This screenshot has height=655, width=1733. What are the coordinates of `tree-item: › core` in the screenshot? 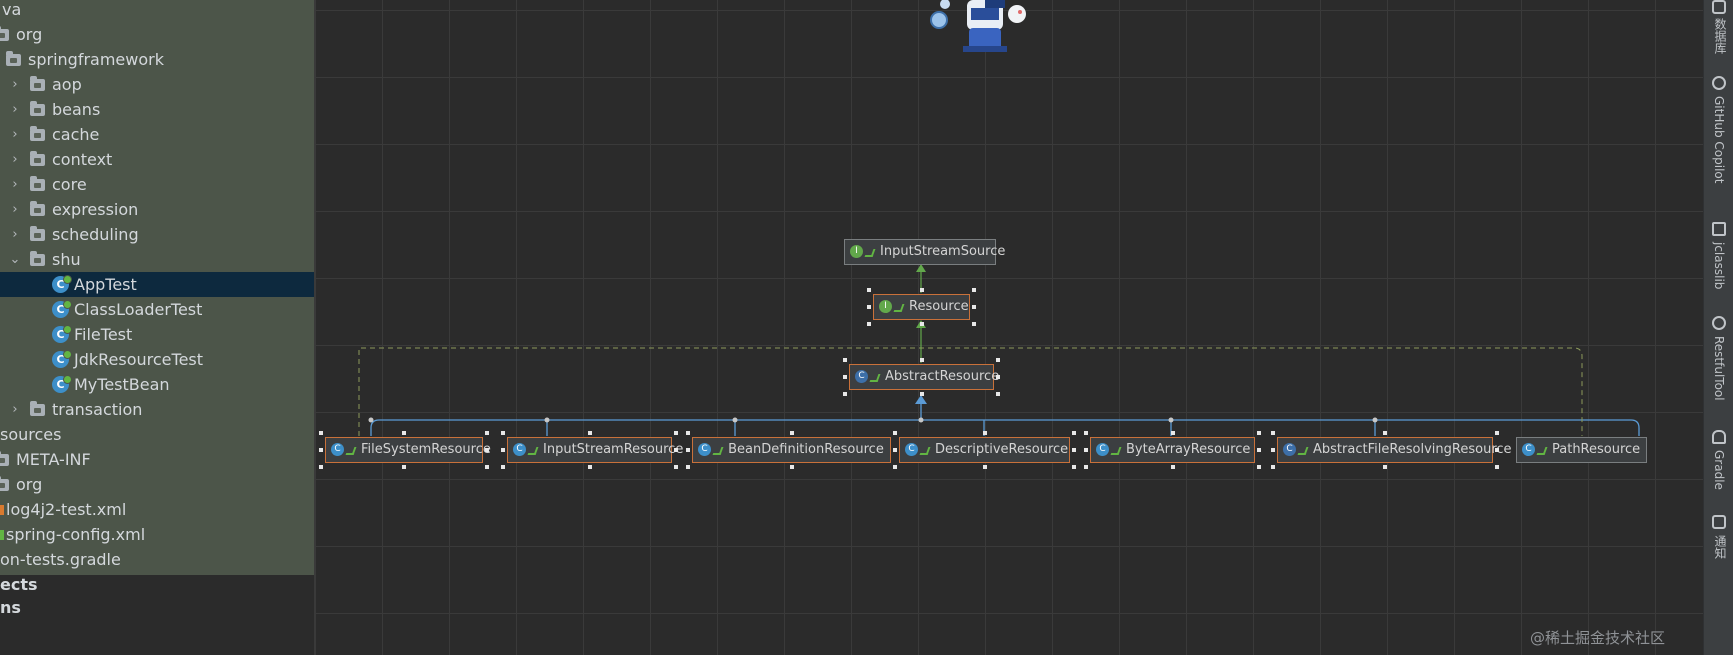 It's located at (157, 184).